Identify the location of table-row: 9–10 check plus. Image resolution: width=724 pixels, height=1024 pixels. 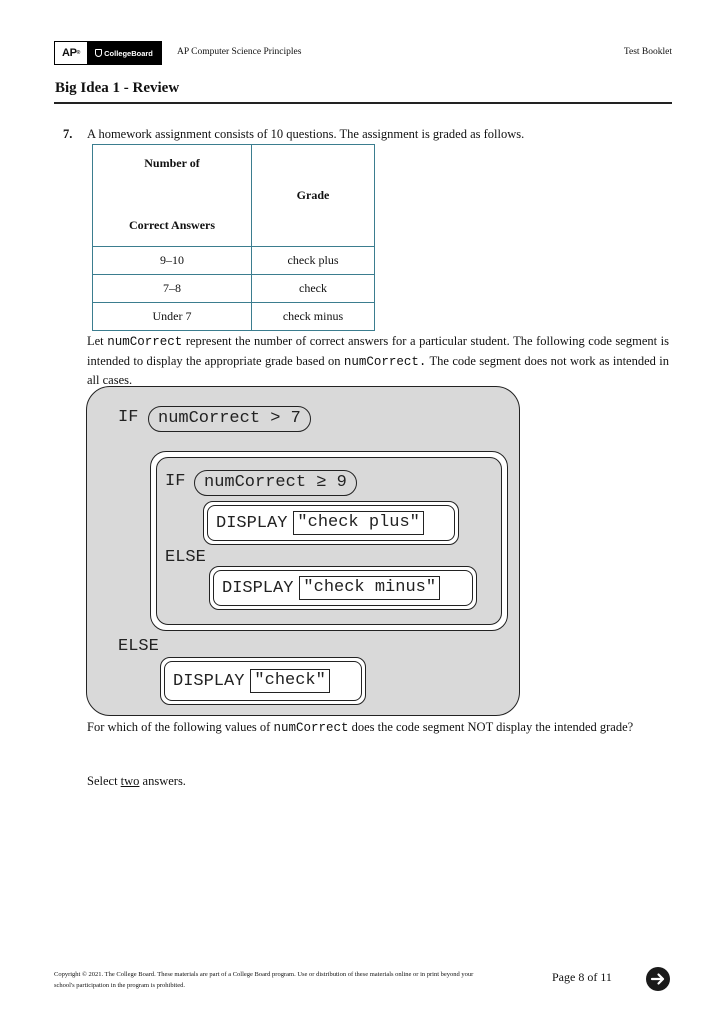
(233, 260).